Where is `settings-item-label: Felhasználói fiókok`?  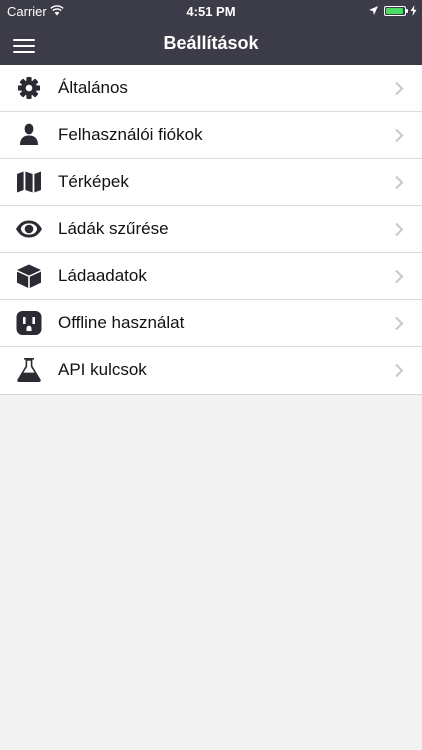 settings-item-label: Felhasználói fiókok is located at coordinates (130, 134).